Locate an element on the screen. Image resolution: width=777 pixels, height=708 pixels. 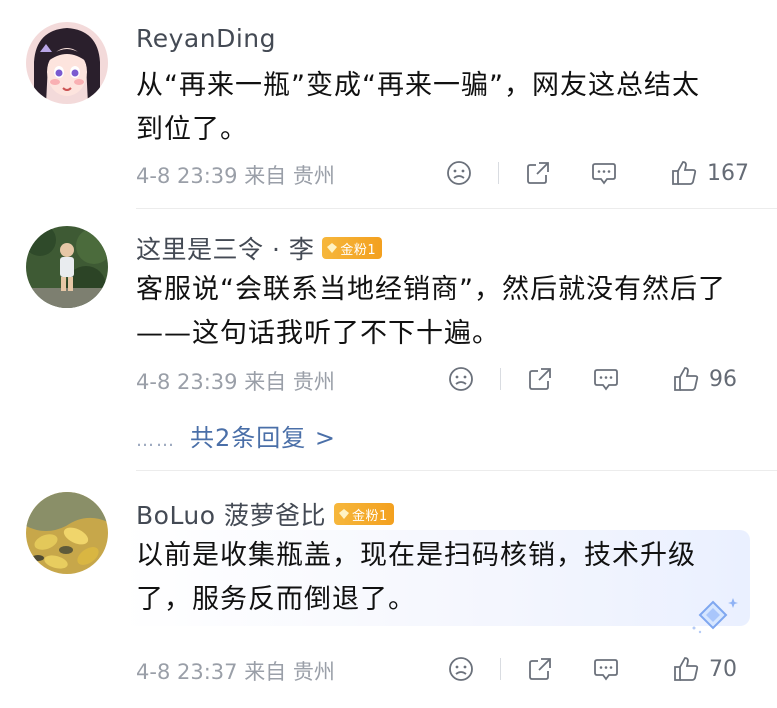
comment-line: 了，服务反而倒退了。 is located at coordinates (276, 599).